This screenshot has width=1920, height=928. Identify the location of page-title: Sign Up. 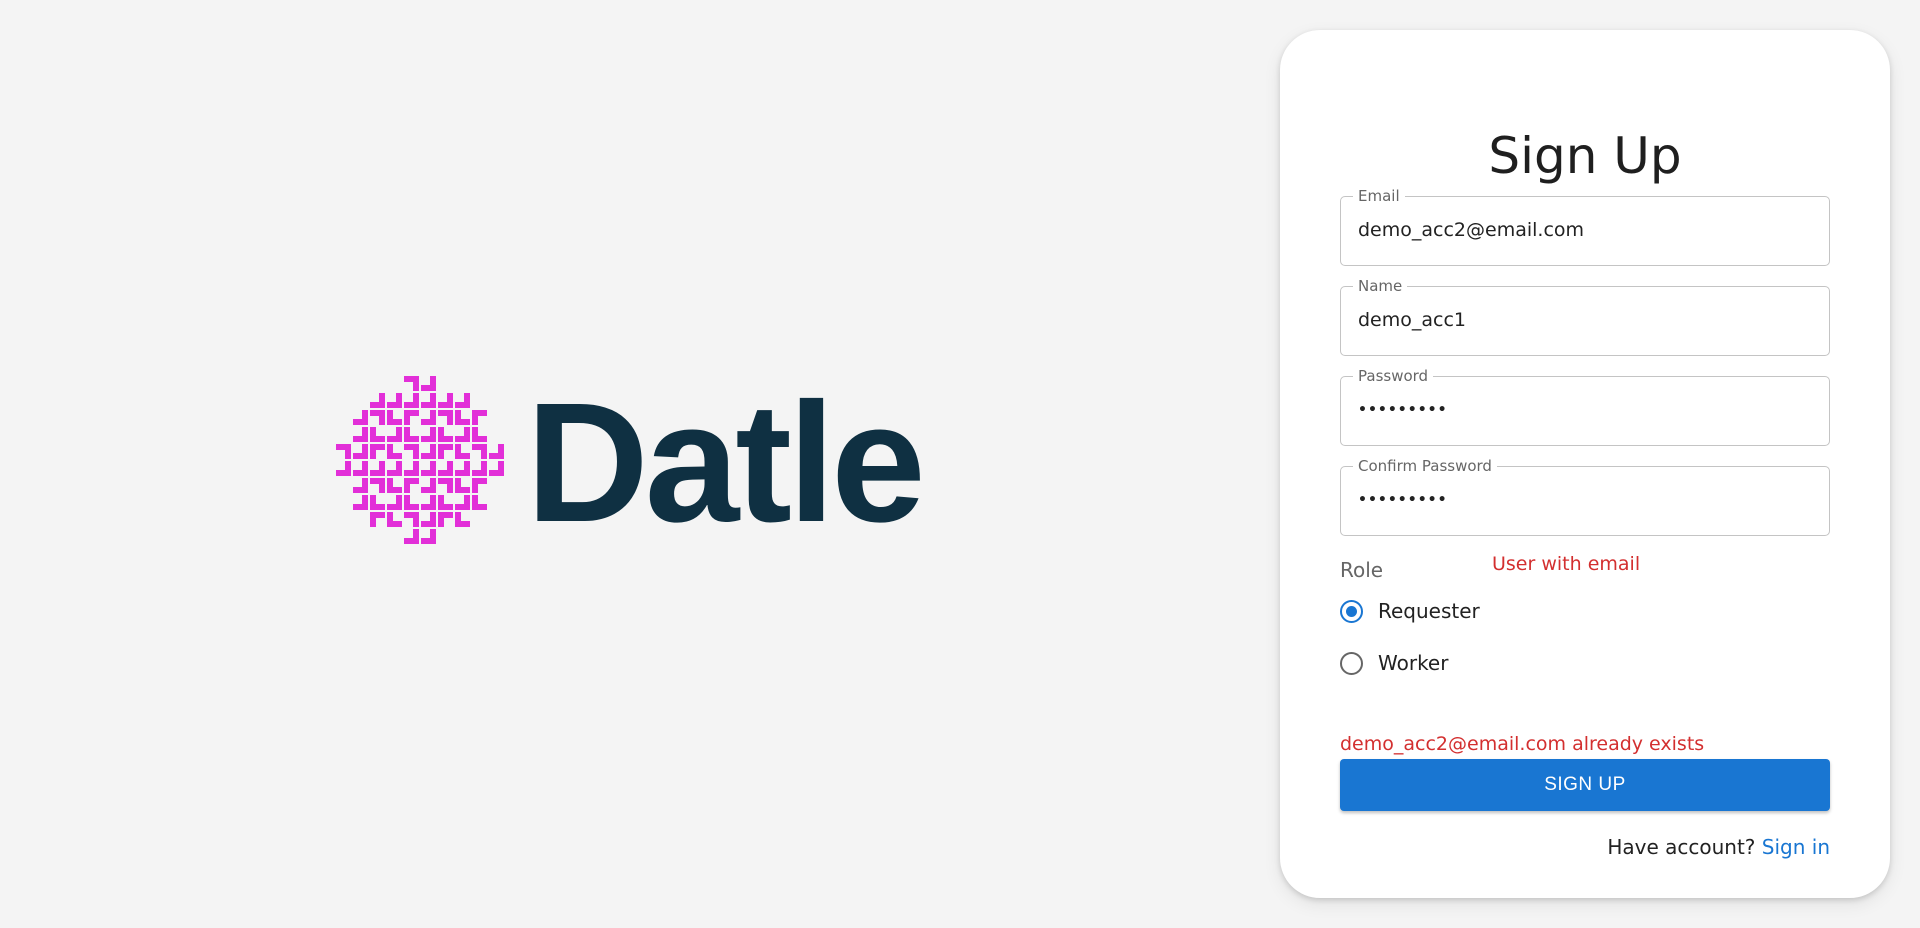
(1585, 156).